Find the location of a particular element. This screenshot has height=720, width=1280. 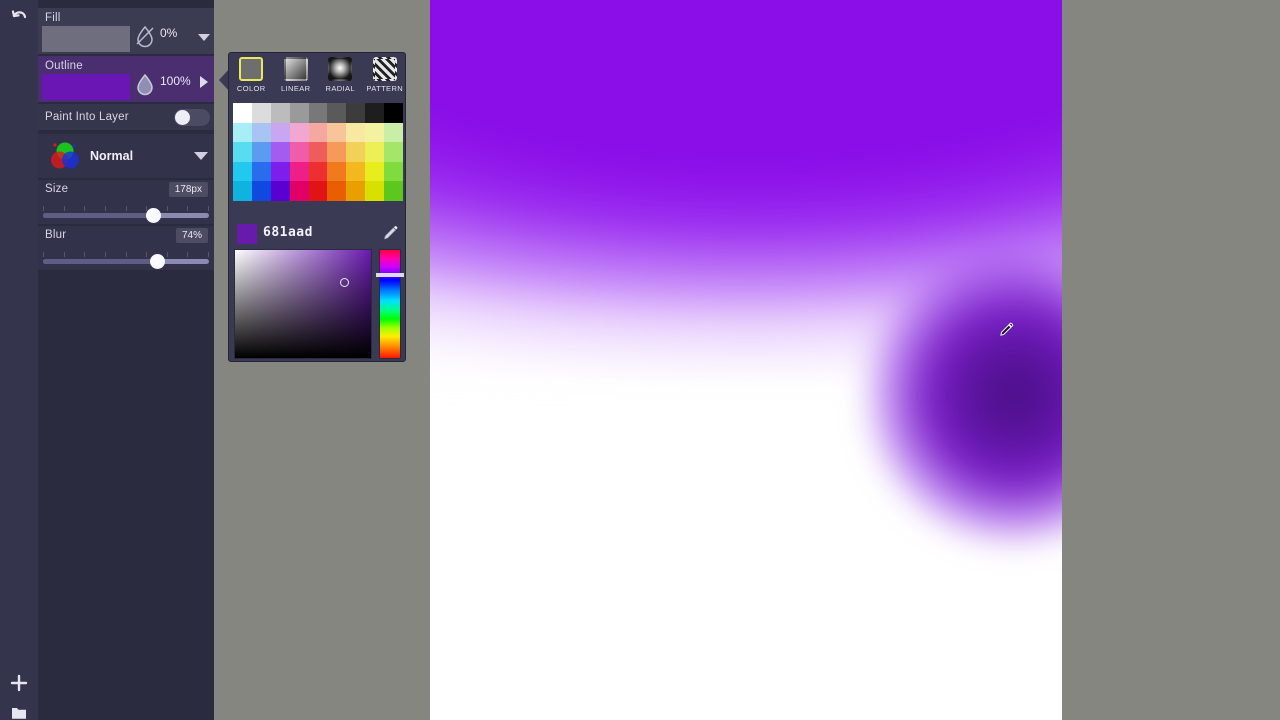

icon-rail is located at coordinates (19, 360).